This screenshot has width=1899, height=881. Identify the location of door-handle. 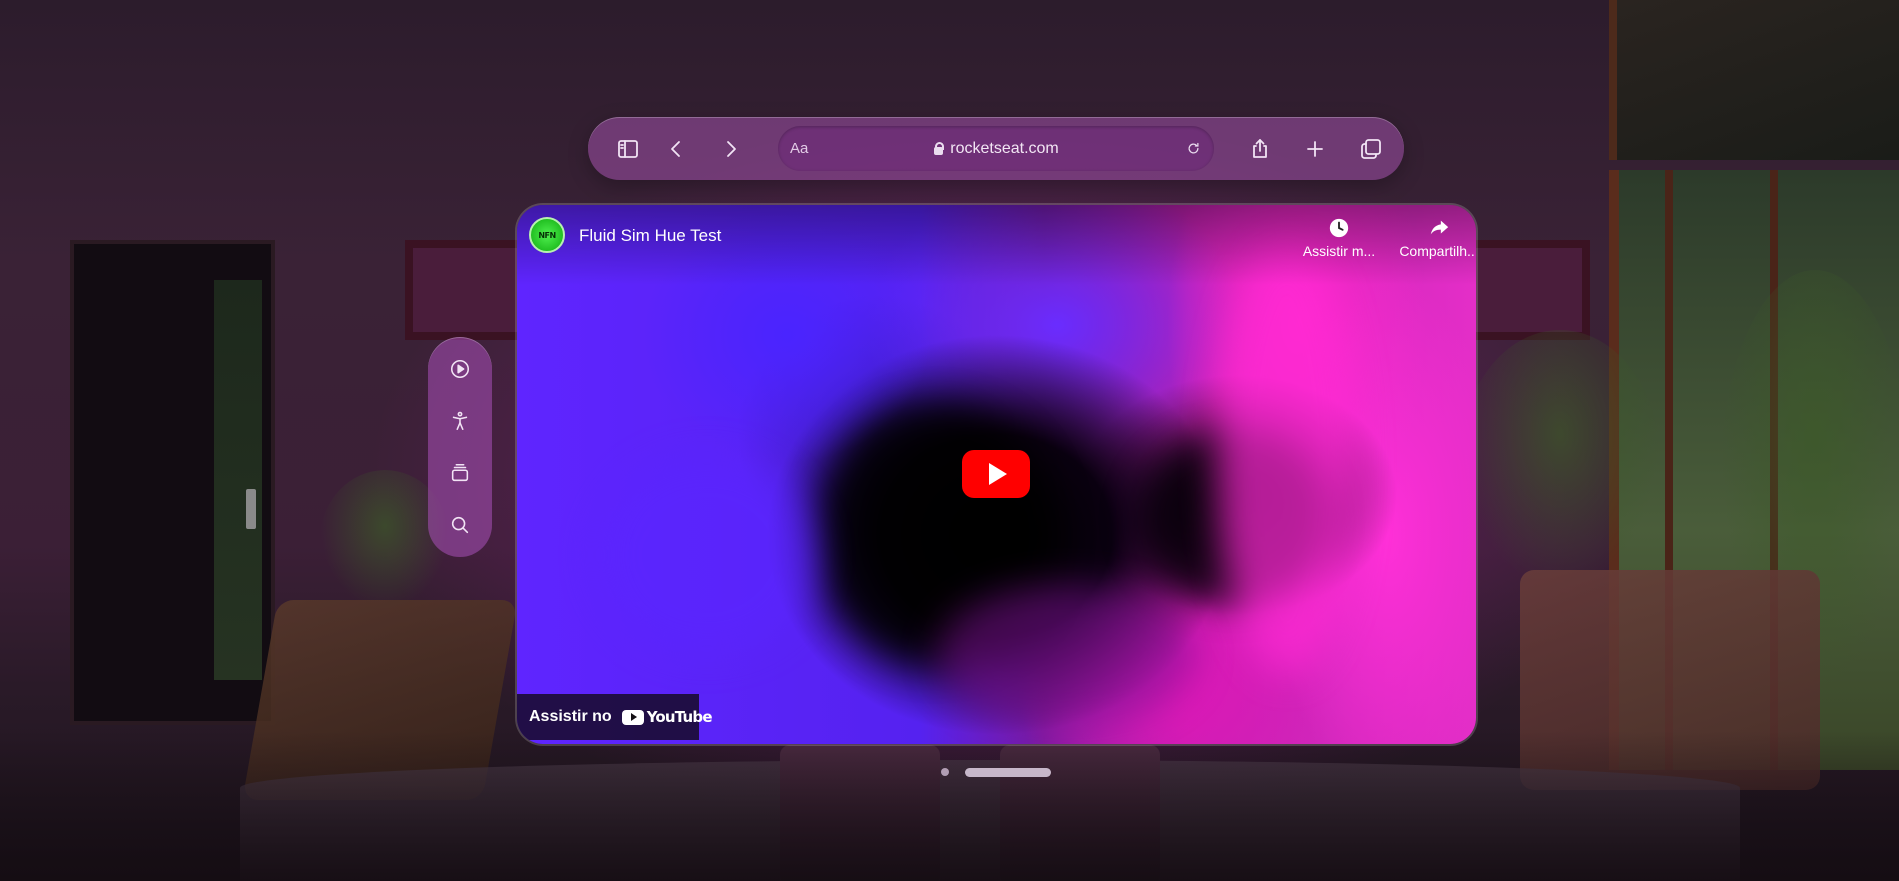
(251, 509).